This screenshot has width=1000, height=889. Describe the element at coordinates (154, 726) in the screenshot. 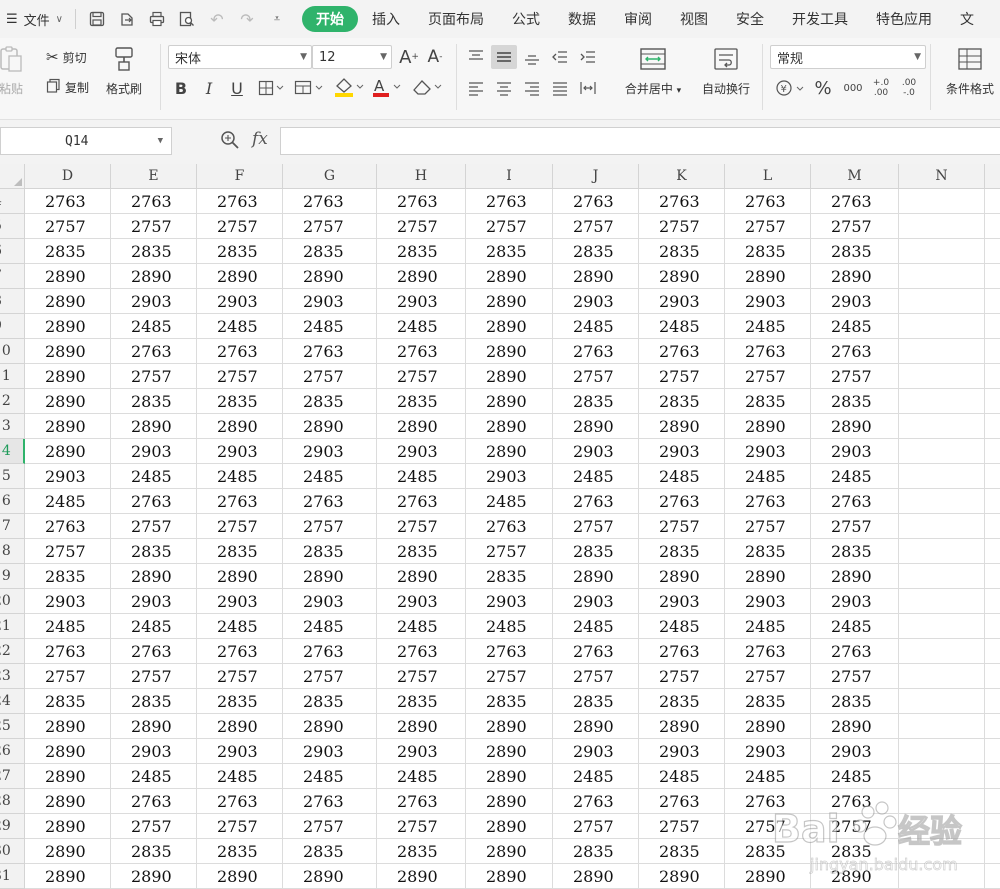

I see `cell-e25: 2890` at that location.